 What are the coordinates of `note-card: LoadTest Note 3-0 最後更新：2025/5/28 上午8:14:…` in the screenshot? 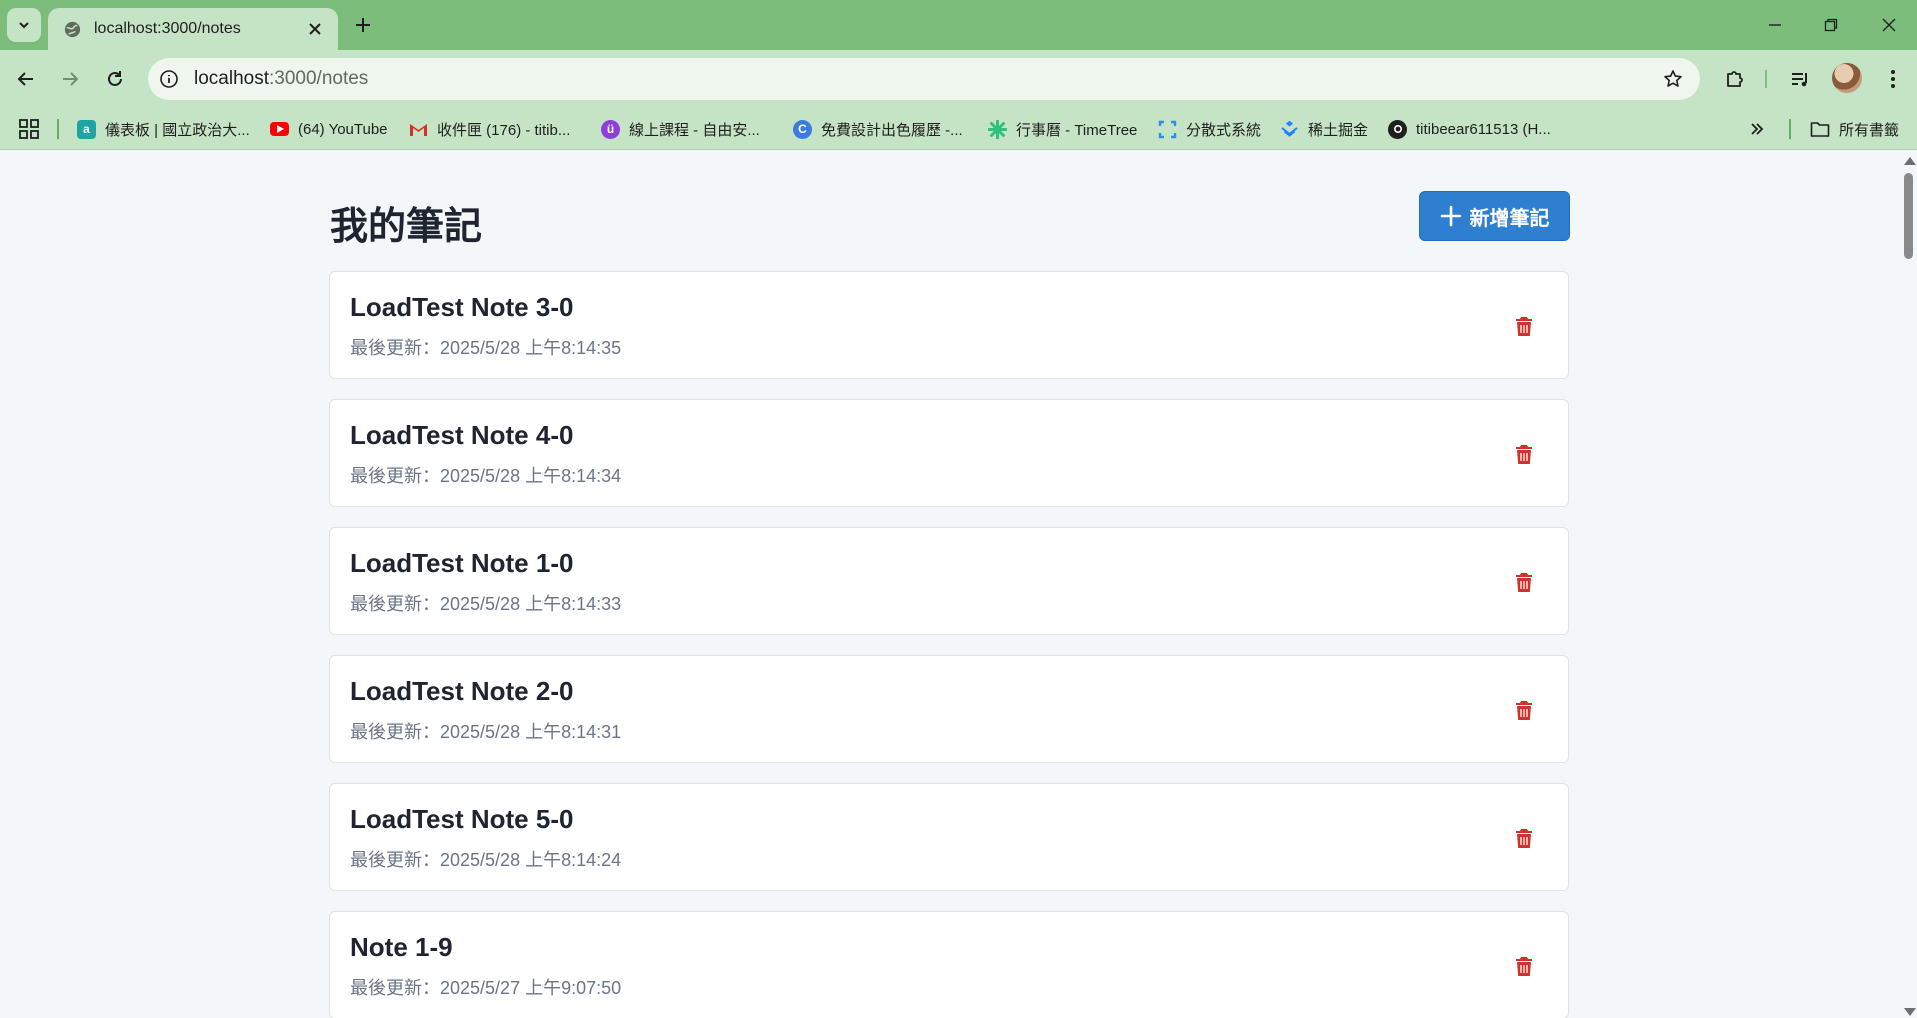 It's located at (949, 325).